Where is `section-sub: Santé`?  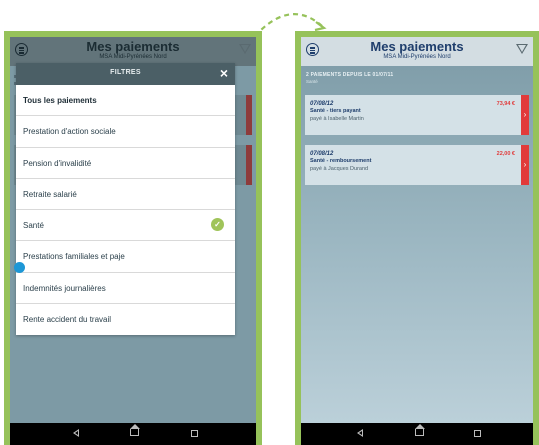 section-sub: Santé is located at coordinates (312, 81).